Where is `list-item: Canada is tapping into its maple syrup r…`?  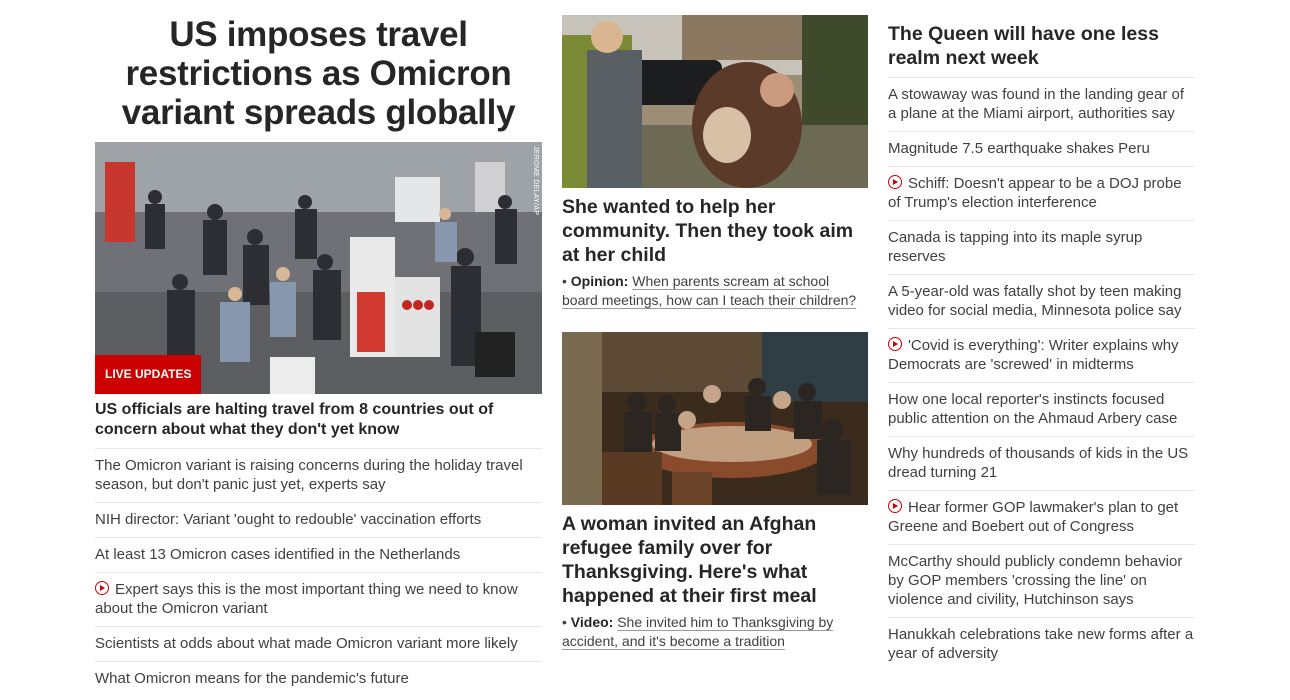 list-item: Canada is tapping into its maple syrup r… is located at coordinates (1041, 247).